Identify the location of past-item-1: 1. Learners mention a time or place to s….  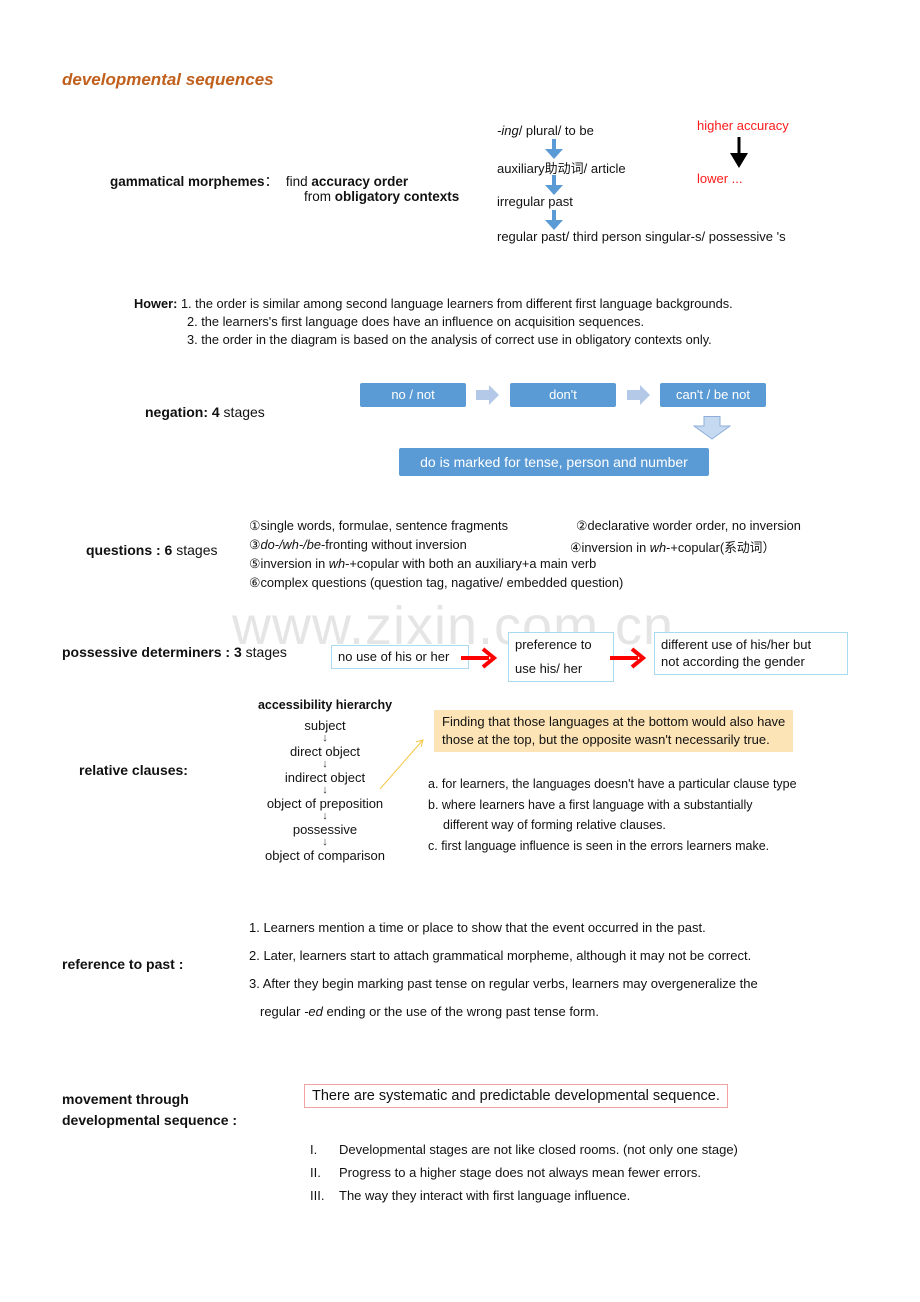
(477, 927).